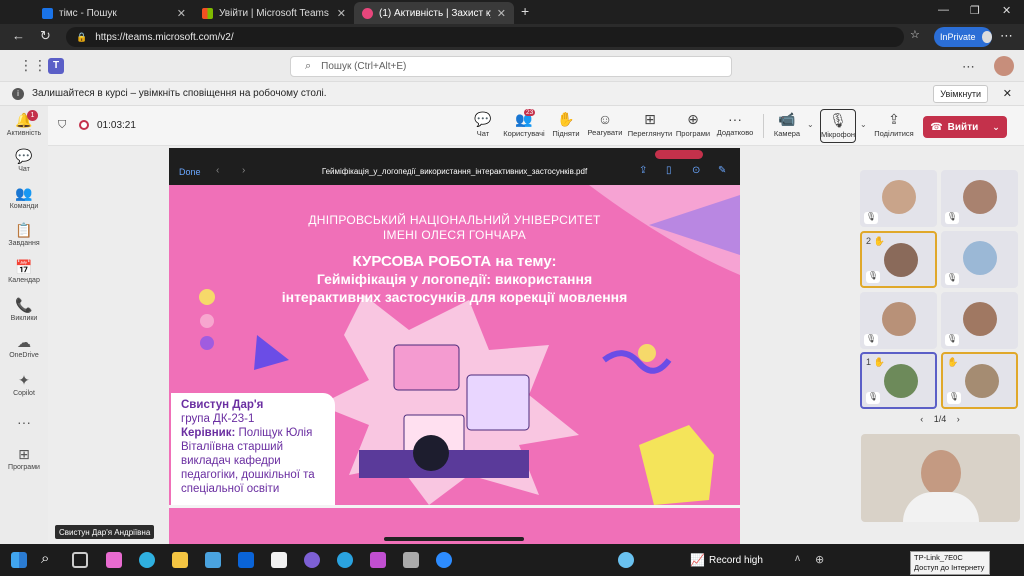 The image size is (1024, 576). Describe the element at coordinates (1004, 66) in the screenshot. I see `user-avatar` at that location.